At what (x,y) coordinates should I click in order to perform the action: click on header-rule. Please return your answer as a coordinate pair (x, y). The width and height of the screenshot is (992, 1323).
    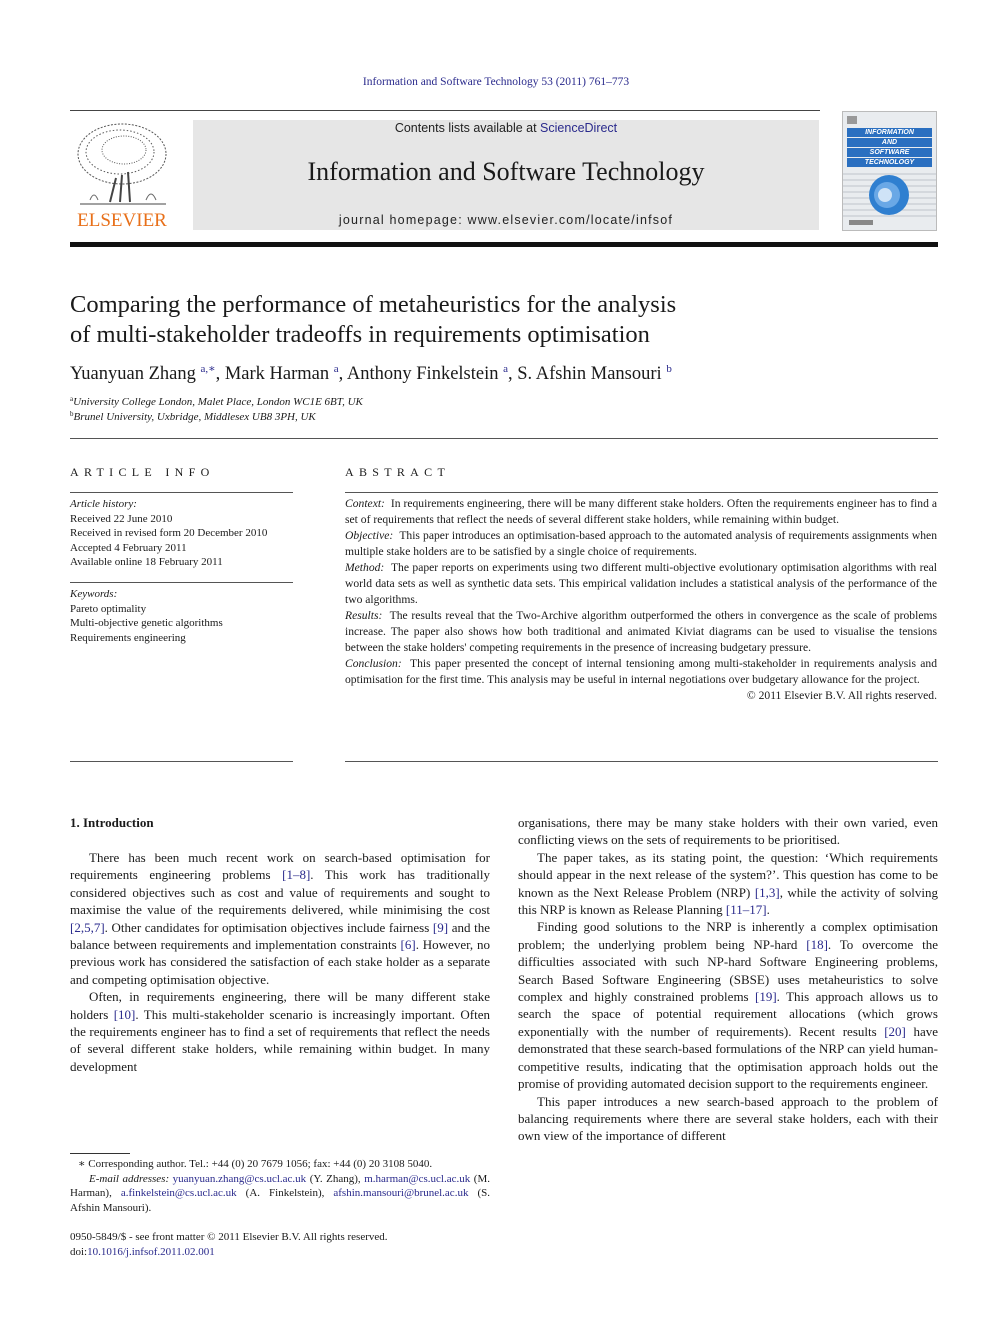
    Looking at the image, I should click on (445, 110).